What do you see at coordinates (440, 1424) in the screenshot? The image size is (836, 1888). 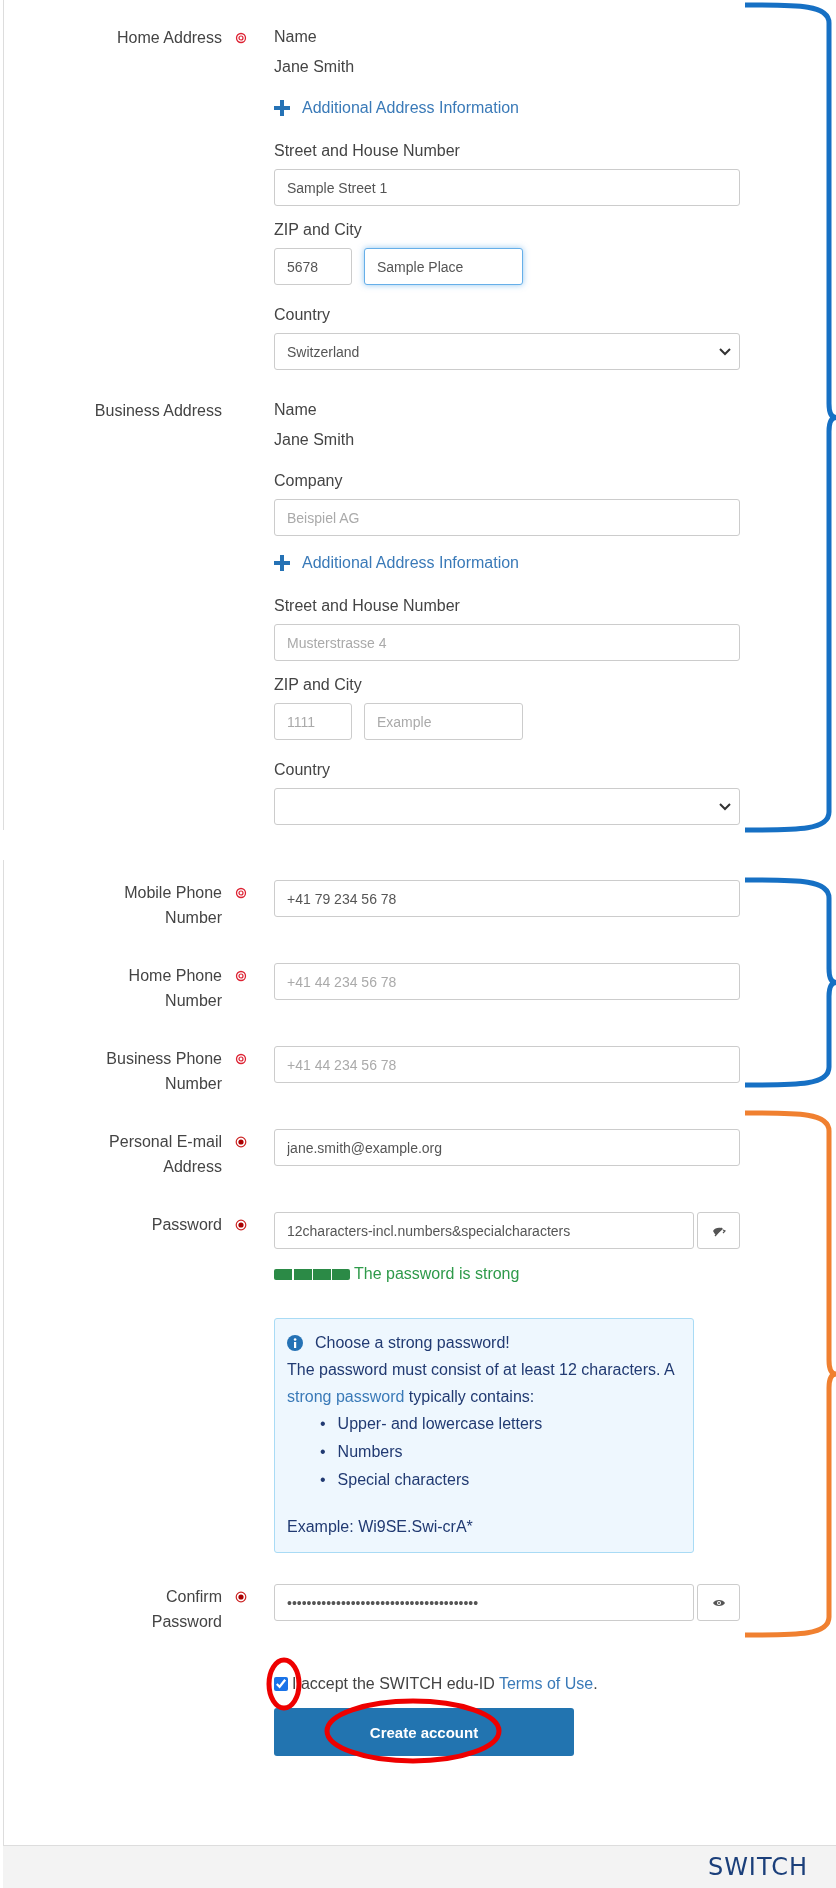 I see `hint-bullet: Upper- and lowercase letters` at bounding box center [440, 1424].